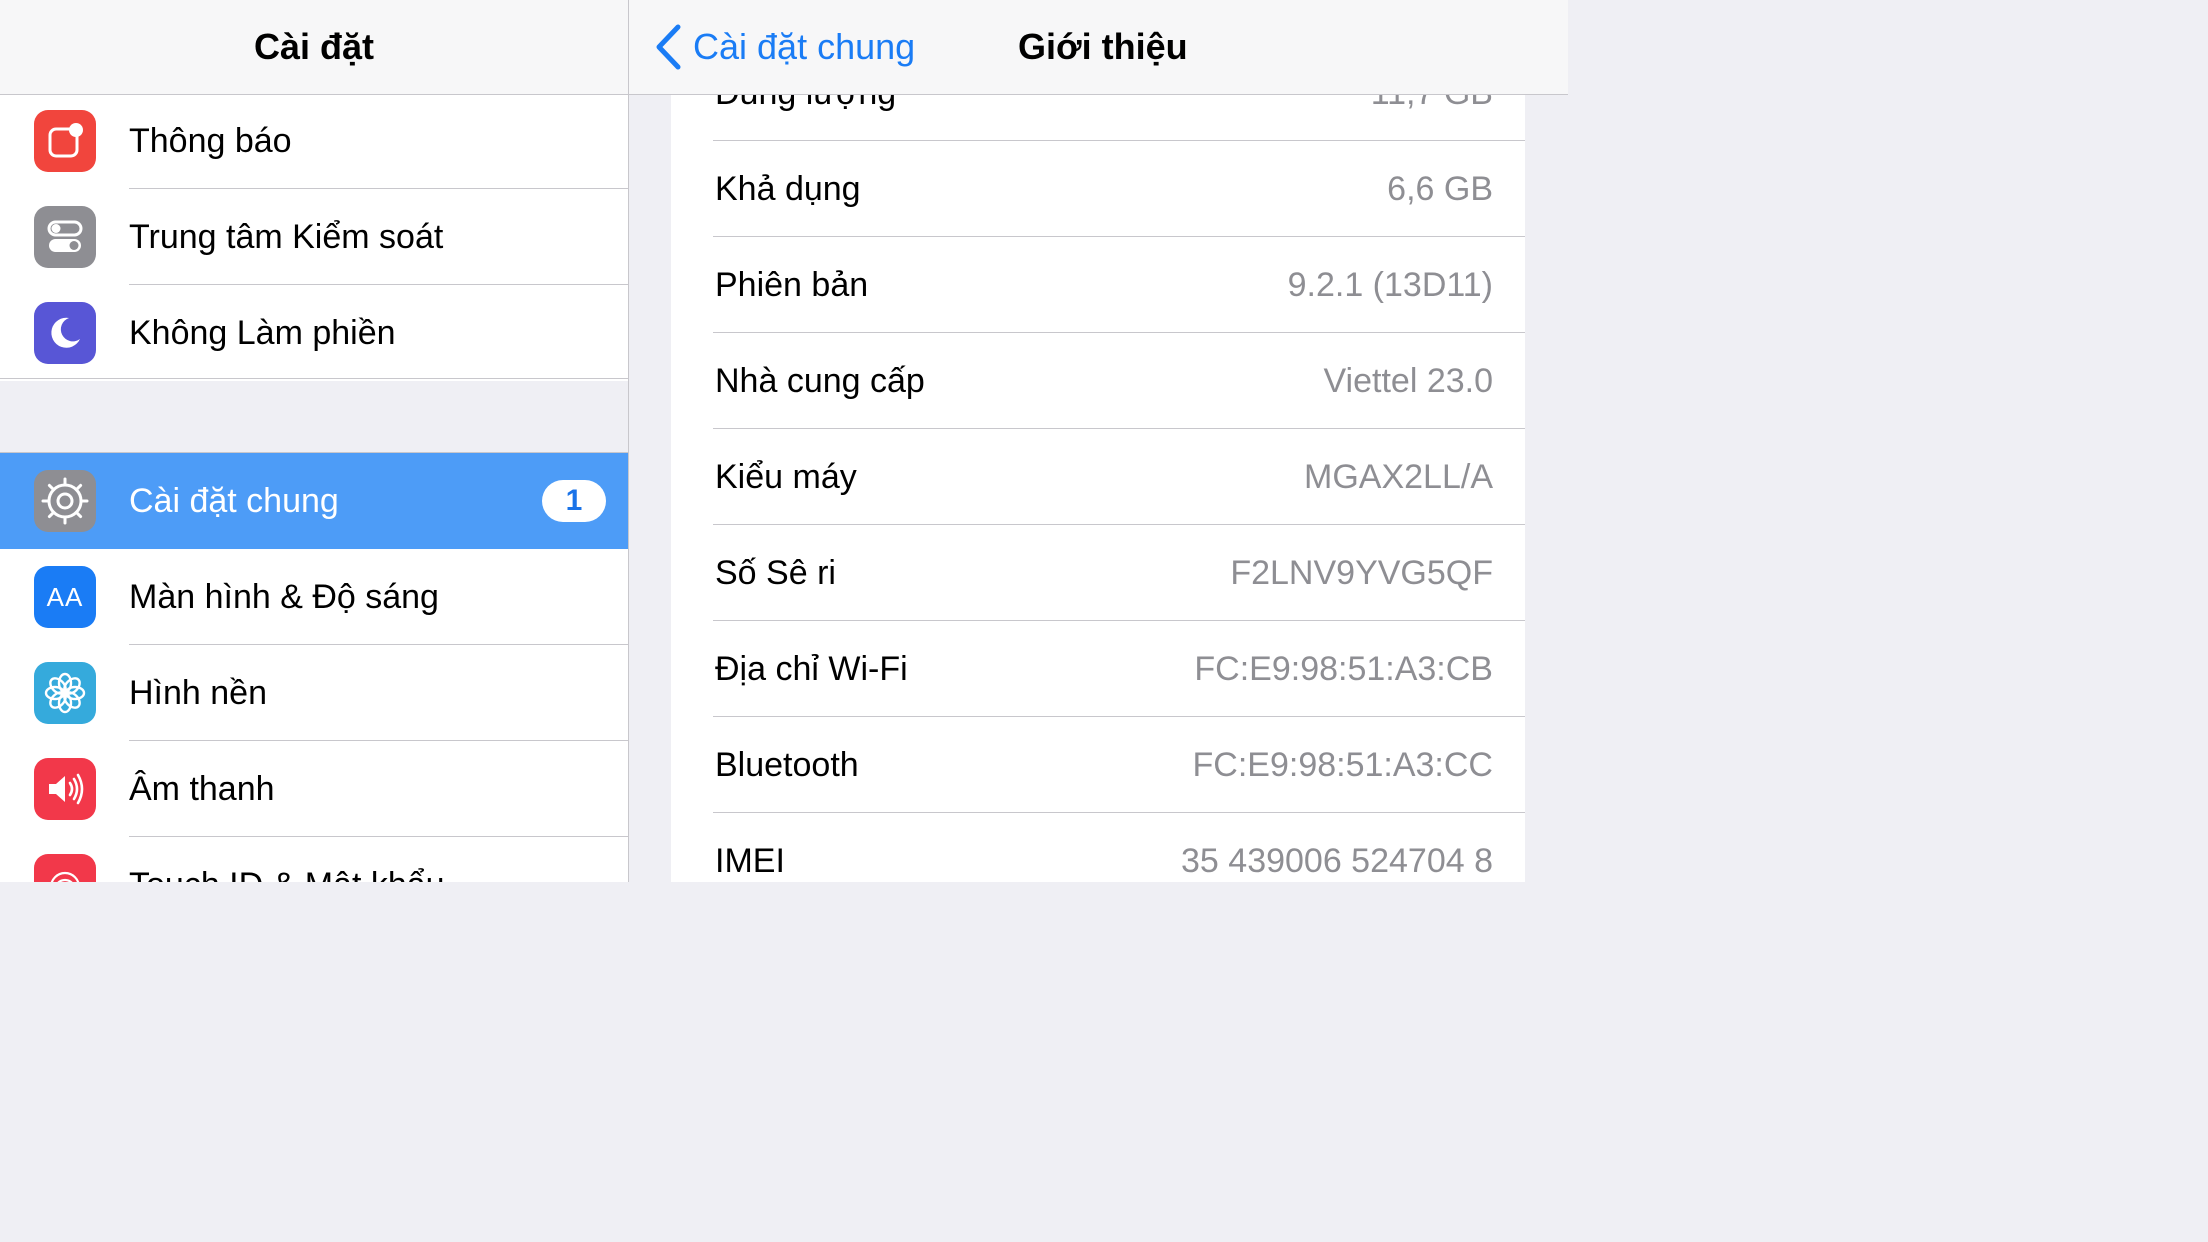 Image resolution: width=2208 pixels, height=1242 pixels. Describe the element at coordinates (786, 477) in the screenshot. I see `info-key: Kiểu máy` at that location.